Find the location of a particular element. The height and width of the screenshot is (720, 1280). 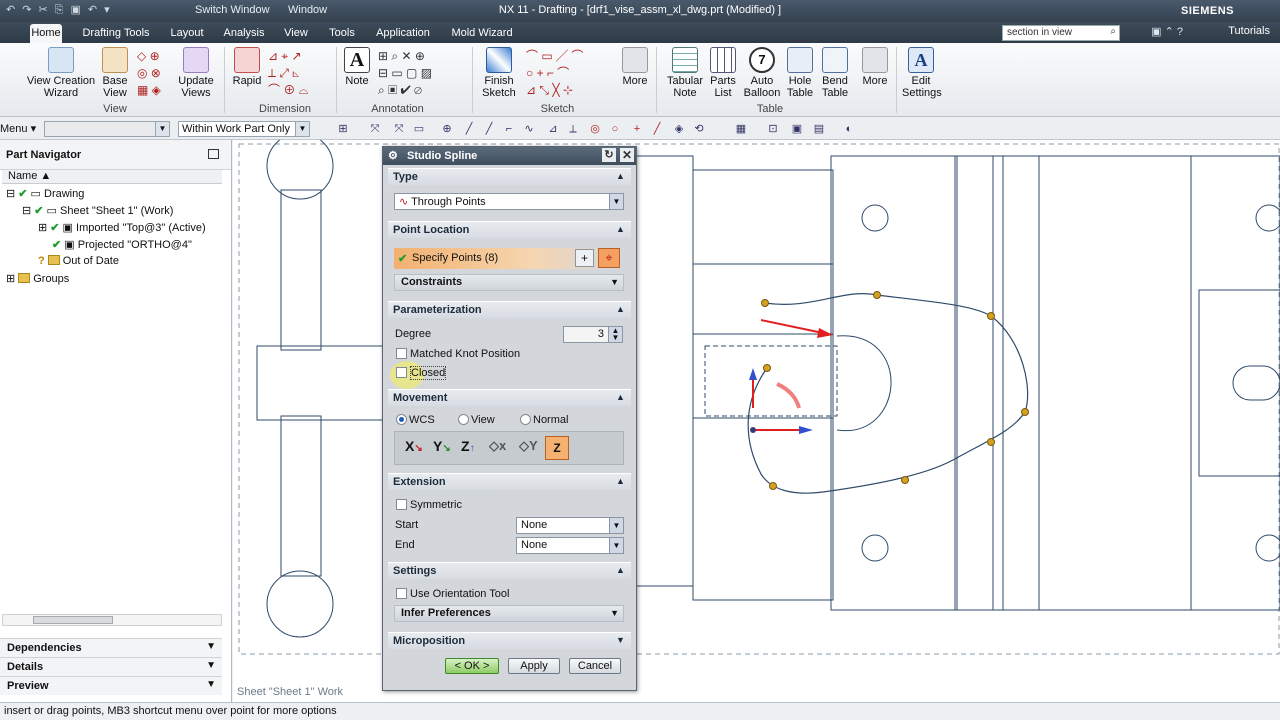

bend-table-button: Bend Table is located at coordinates (835, 73).